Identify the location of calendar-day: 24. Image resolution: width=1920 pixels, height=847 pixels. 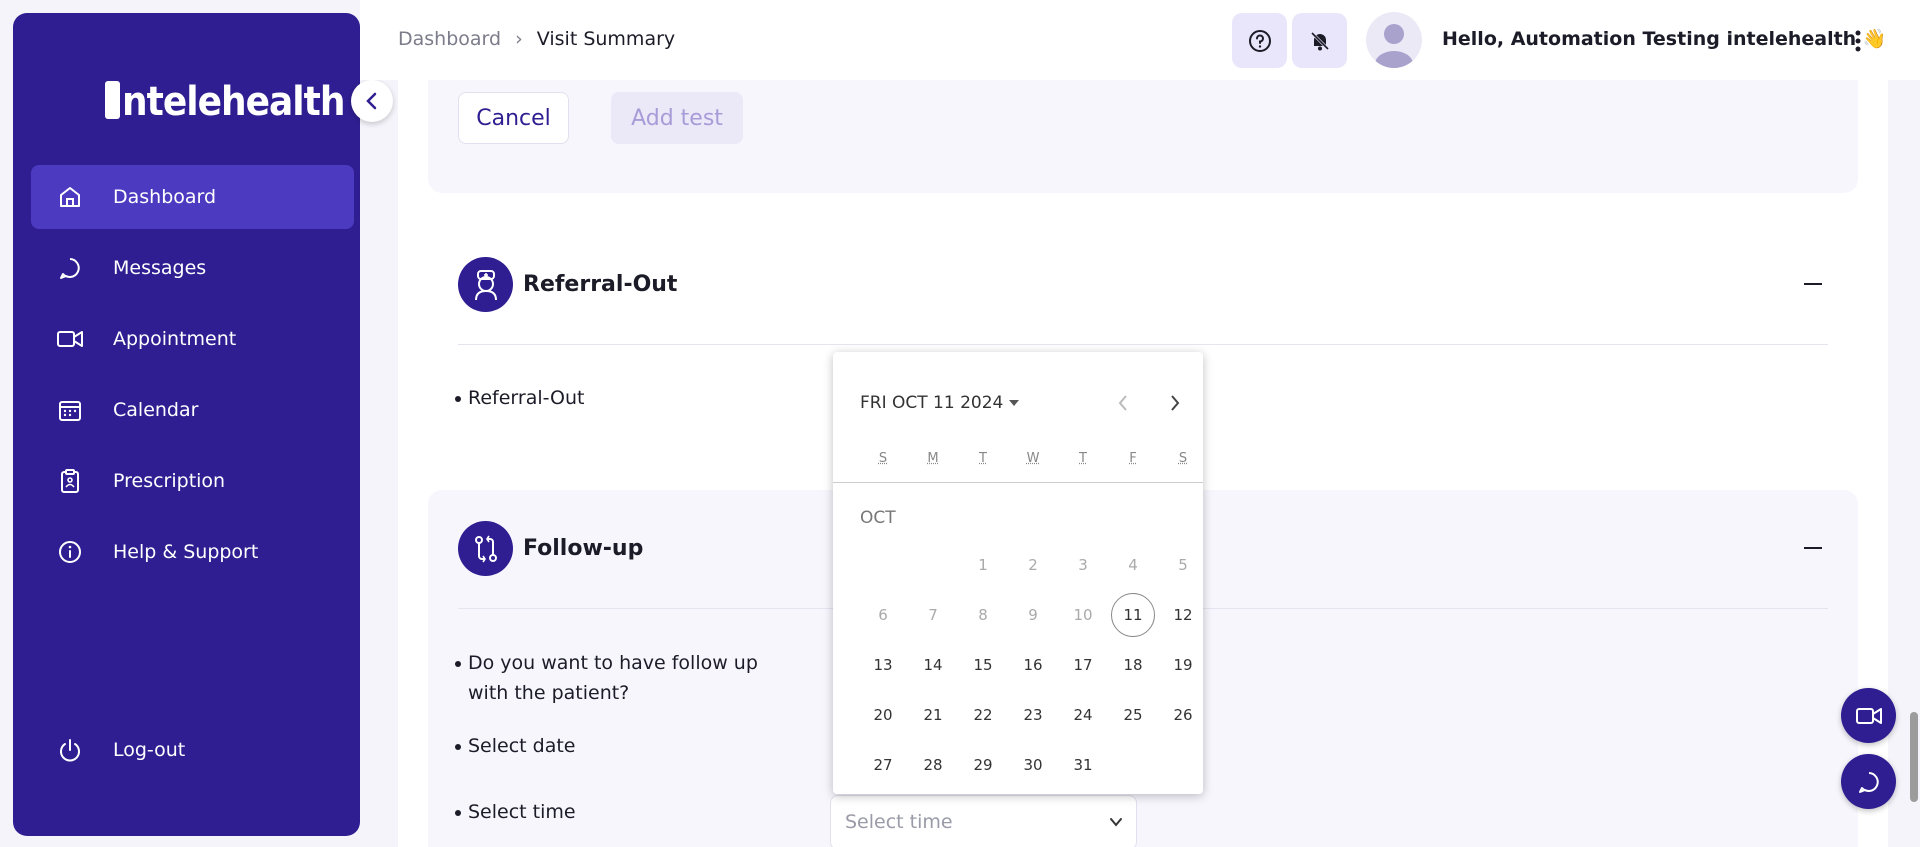
(1083, 715).